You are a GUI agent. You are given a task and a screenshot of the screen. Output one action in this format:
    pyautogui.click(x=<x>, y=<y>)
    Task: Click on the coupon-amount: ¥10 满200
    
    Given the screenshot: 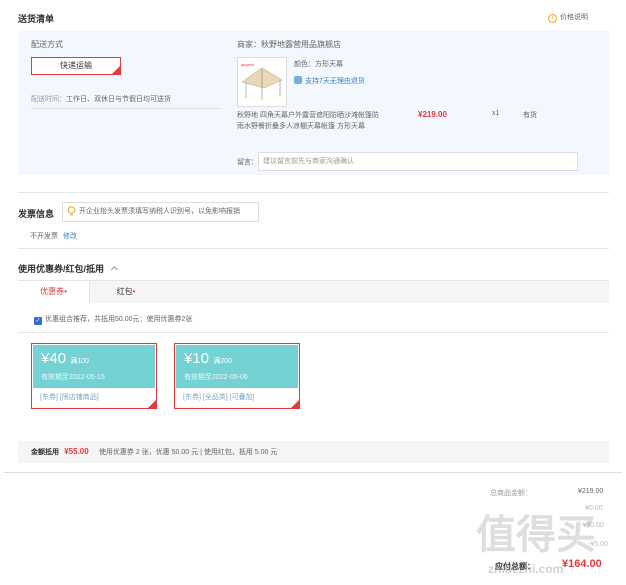 What is the action you would take?
    pyautogui.click(x=208, y=358)
    